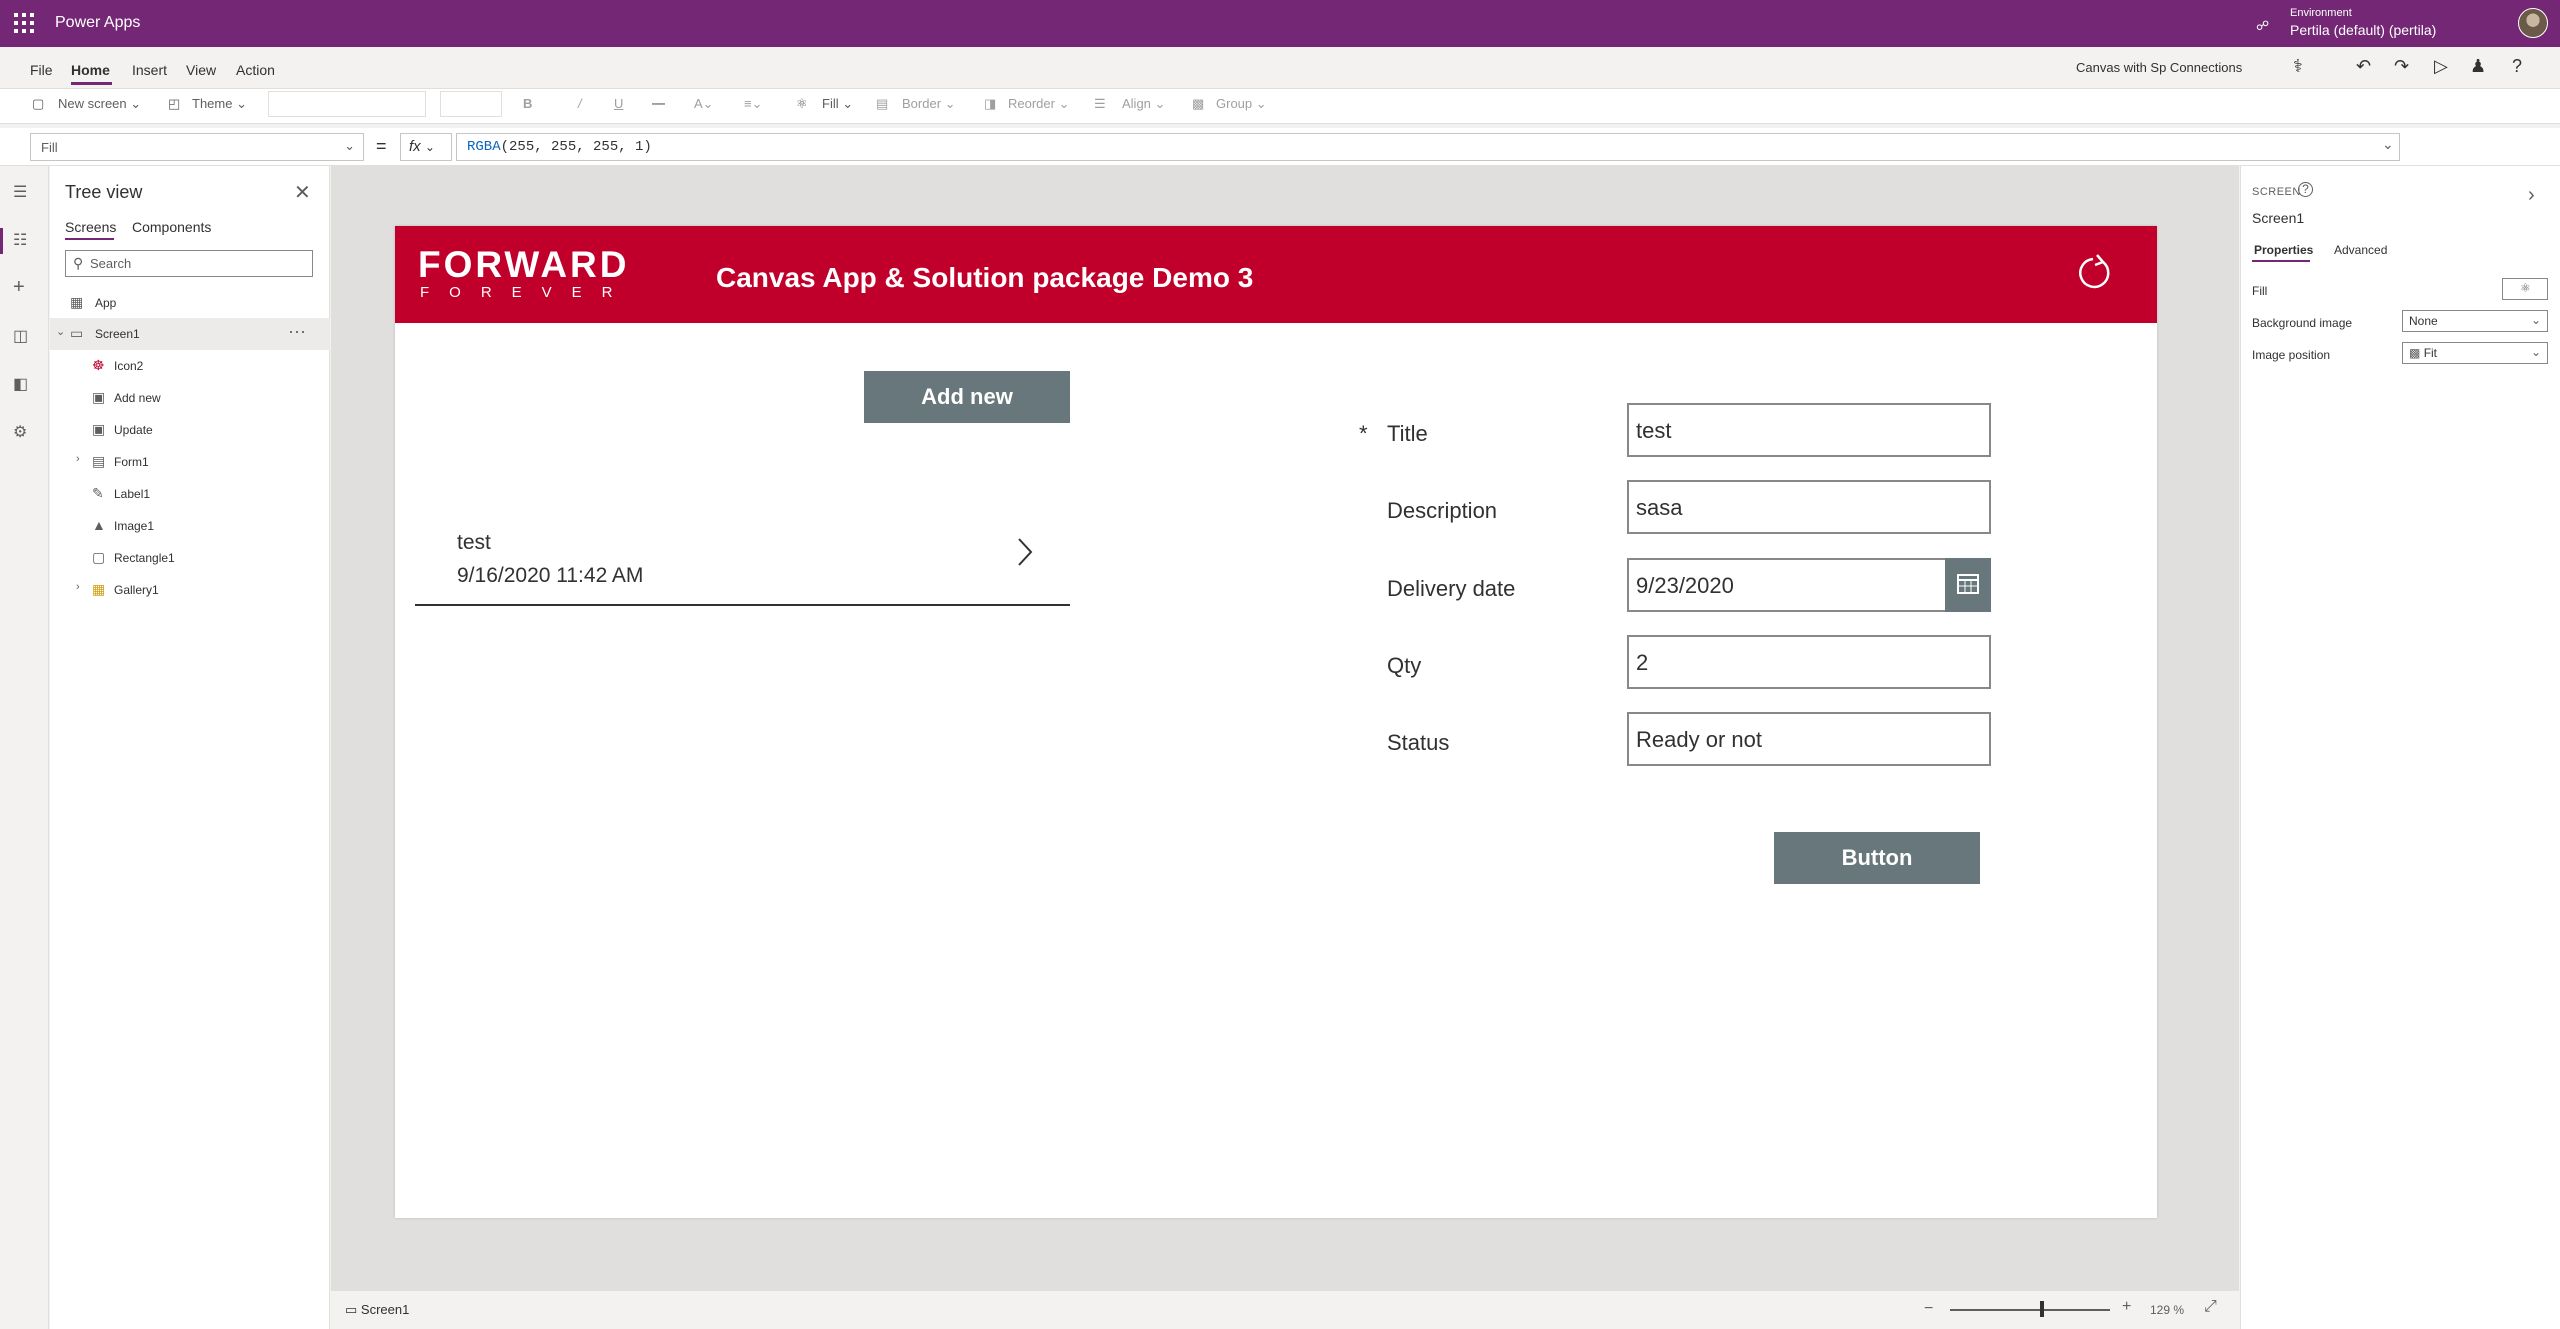 Image resolution: width=2560 pixels, height=1329 pixels. I want to click on tree-item-label: Rectangle1, so click(144, 558).